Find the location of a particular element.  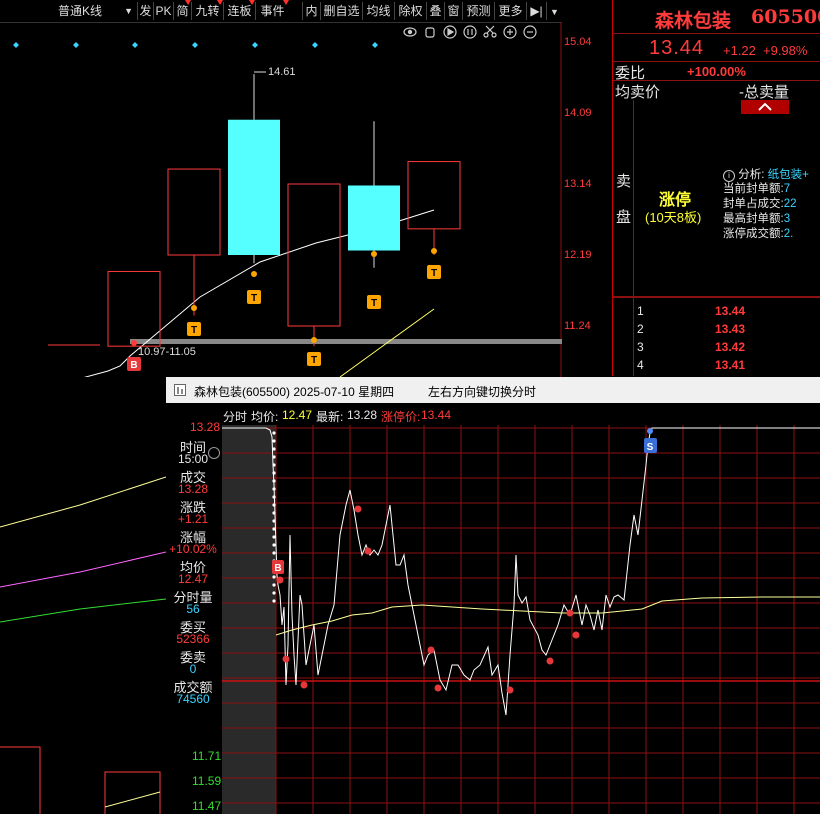

toolbar-button-13: 更多 is located at coordinates (510, 11).